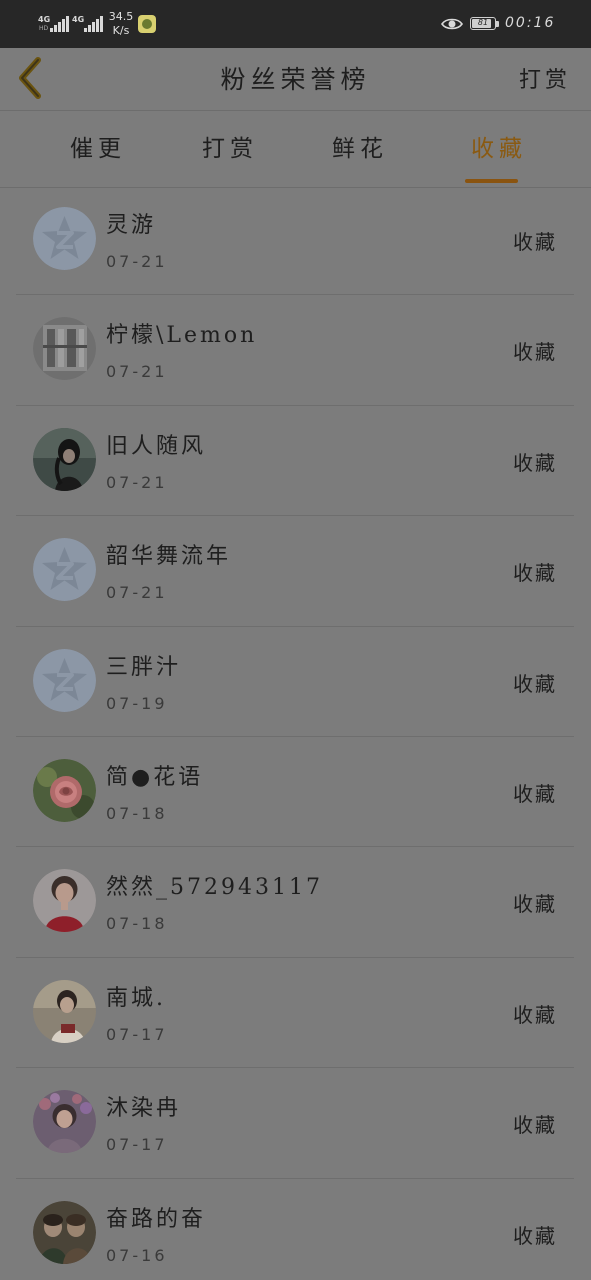 This screenshot has width=591, height=1280. Describe the element at coordinates (155, 777) in the screenshot. I see `fan-name: 简●花语` at that location.